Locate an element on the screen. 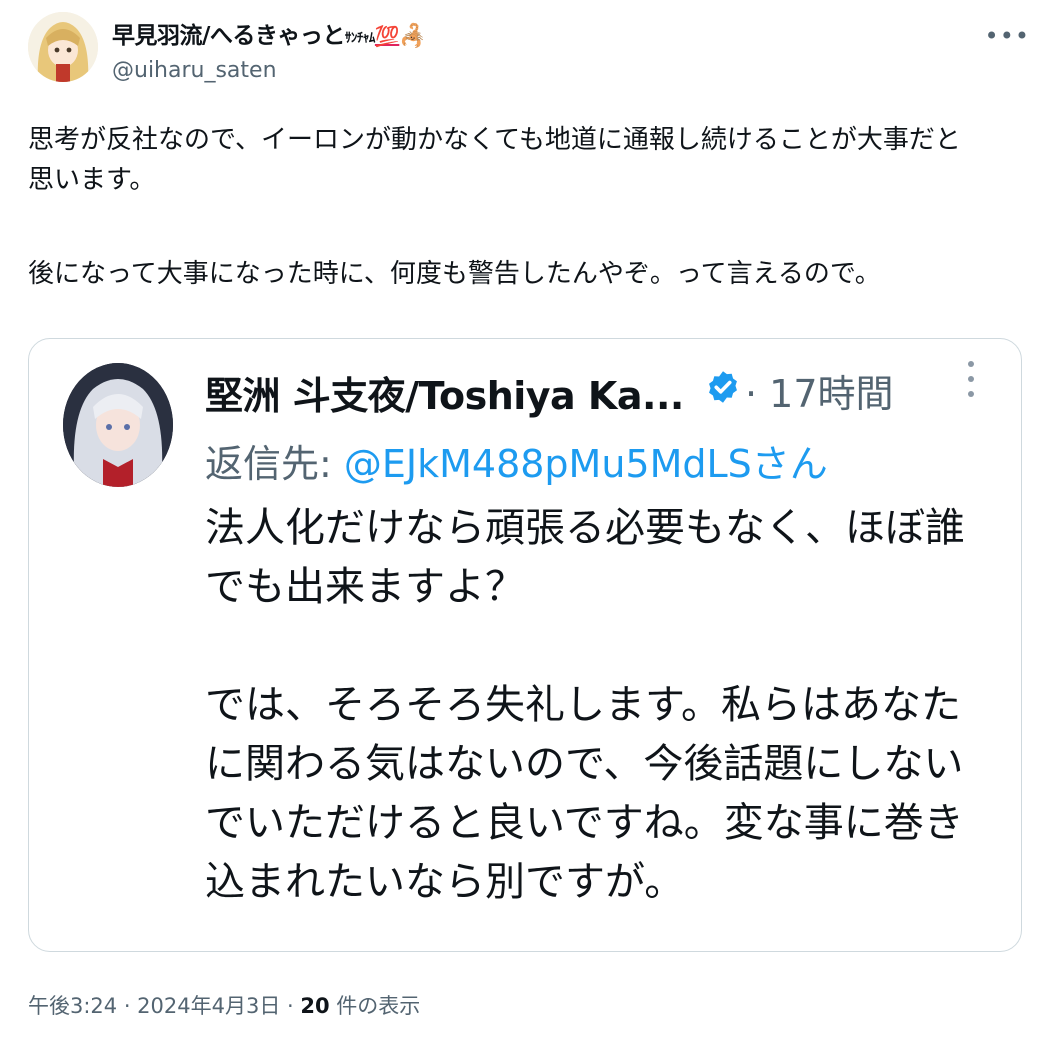 The width and height of the screenshot is (1052, 1052). tweet-meta: 午後3:24 · 2024年4月3日 · 20 件の表示 is located at coordinates (224, 1005).